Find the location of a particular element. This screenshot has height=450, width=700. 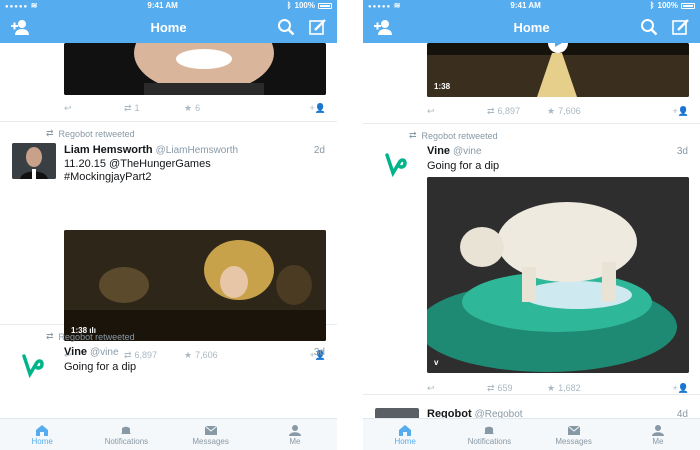

mail-icon is located at coordinates (573, 430).